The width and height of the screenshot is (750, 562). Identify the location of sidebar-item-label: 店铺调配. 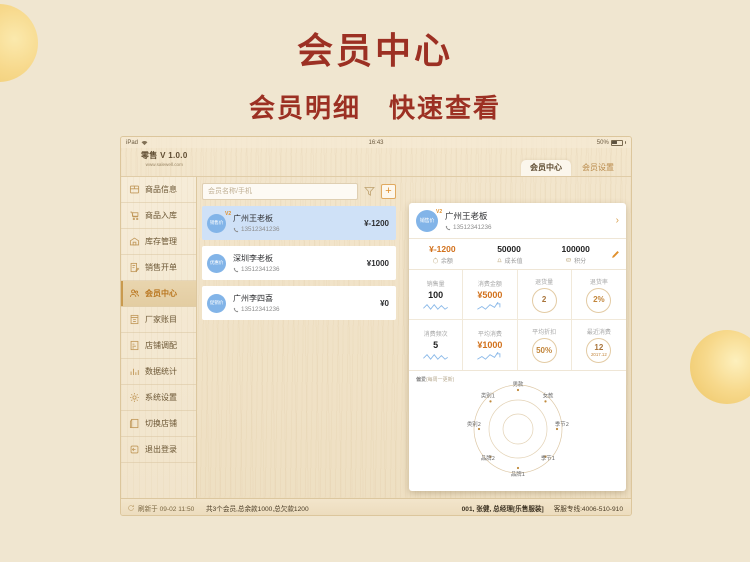
(161, 345).